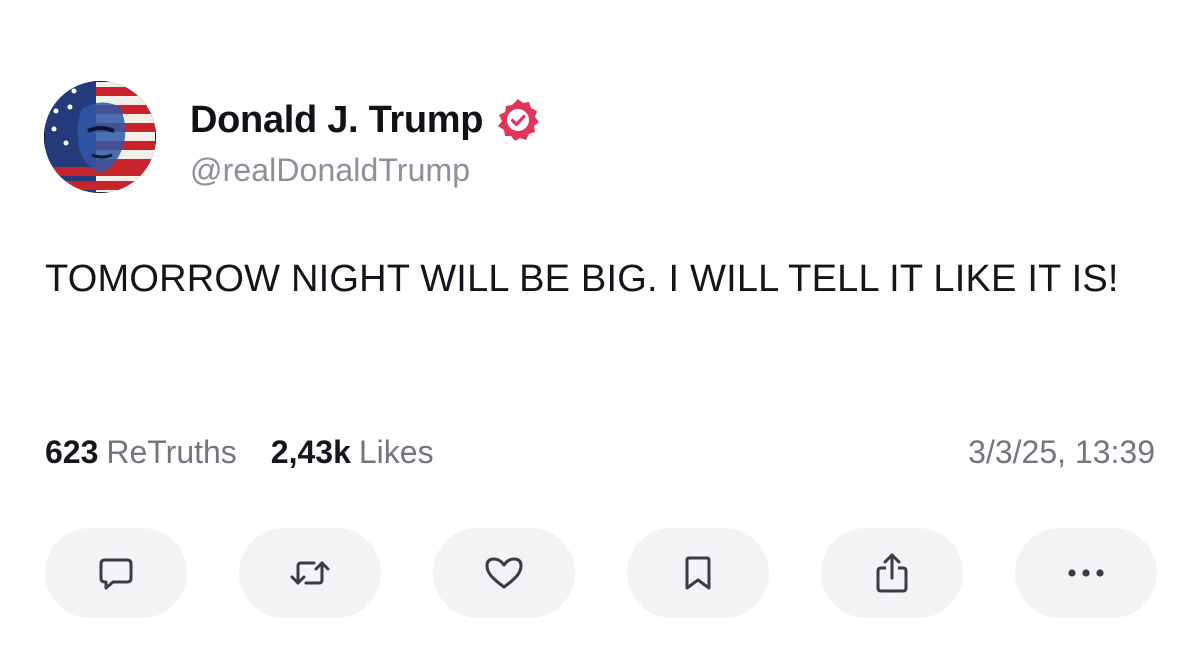  I want to click on likes-stat: 2,43k Likes, so click(352, 452).